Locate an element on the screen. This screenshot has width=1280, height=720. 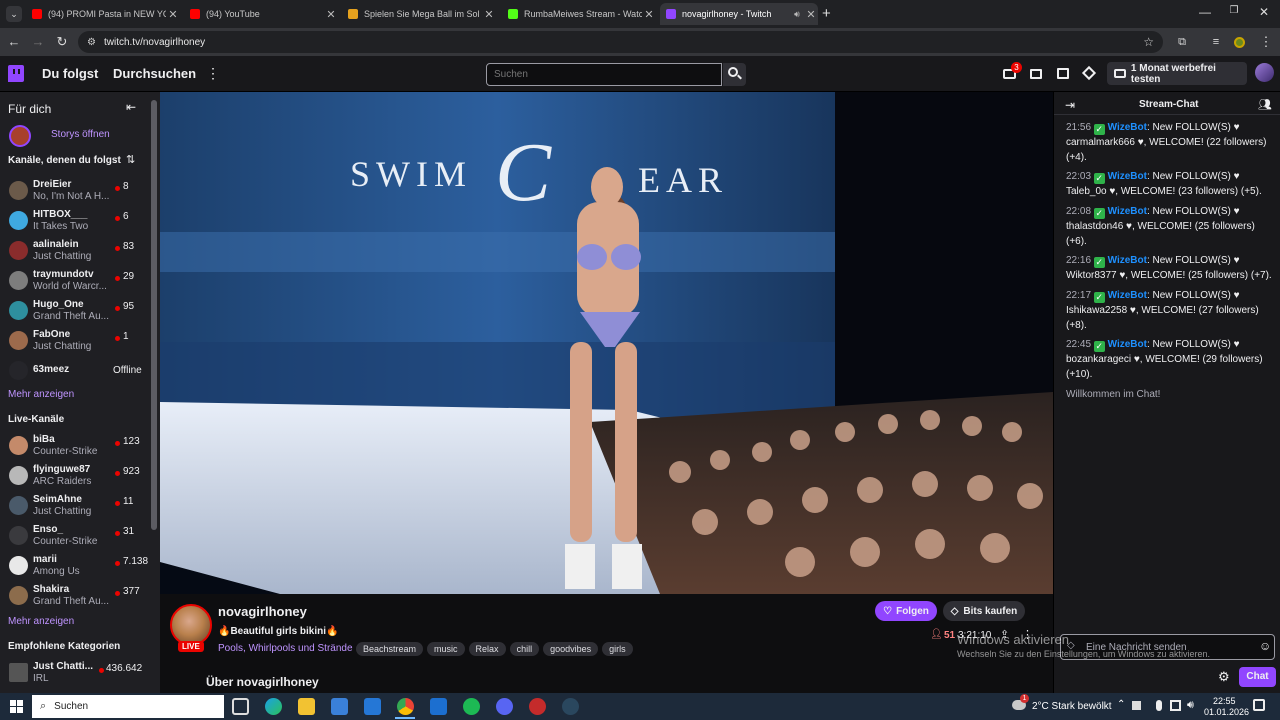
store-icon is located at coordinates (372, 706).